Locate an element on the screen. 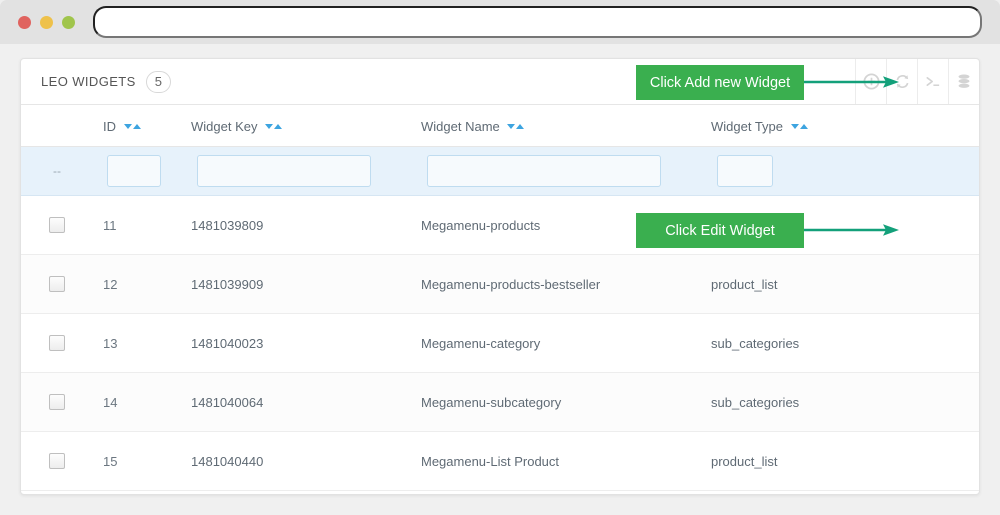 The image size is (1000, 515). sort-arrows-name is located at coordinates (516, 127).